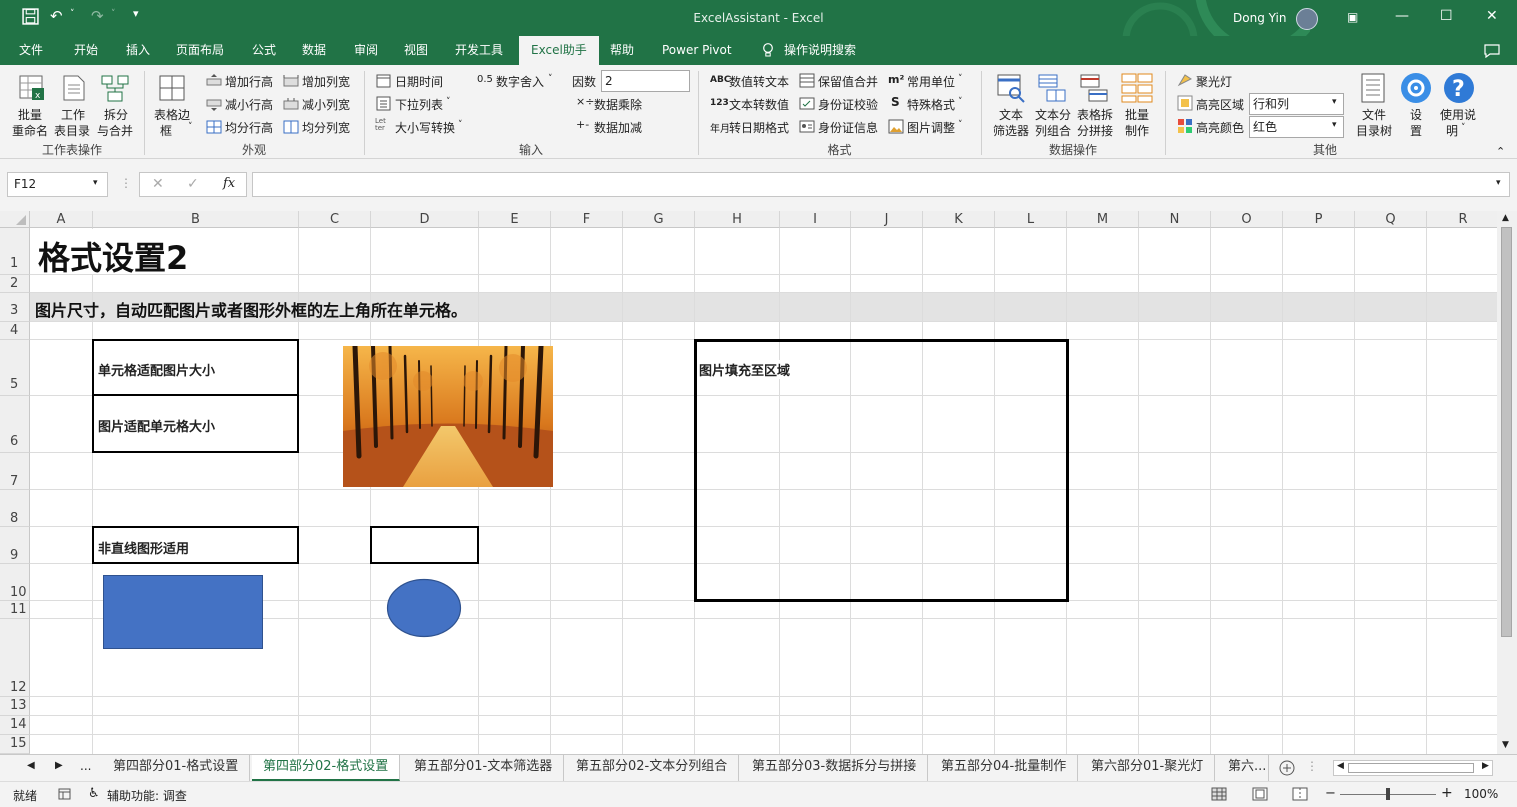 This screenshot has height=807, width=1517. Describe the element at coordinates (931, 127) in the screenshot. I see `image-adjust: 图片调整` at that location.